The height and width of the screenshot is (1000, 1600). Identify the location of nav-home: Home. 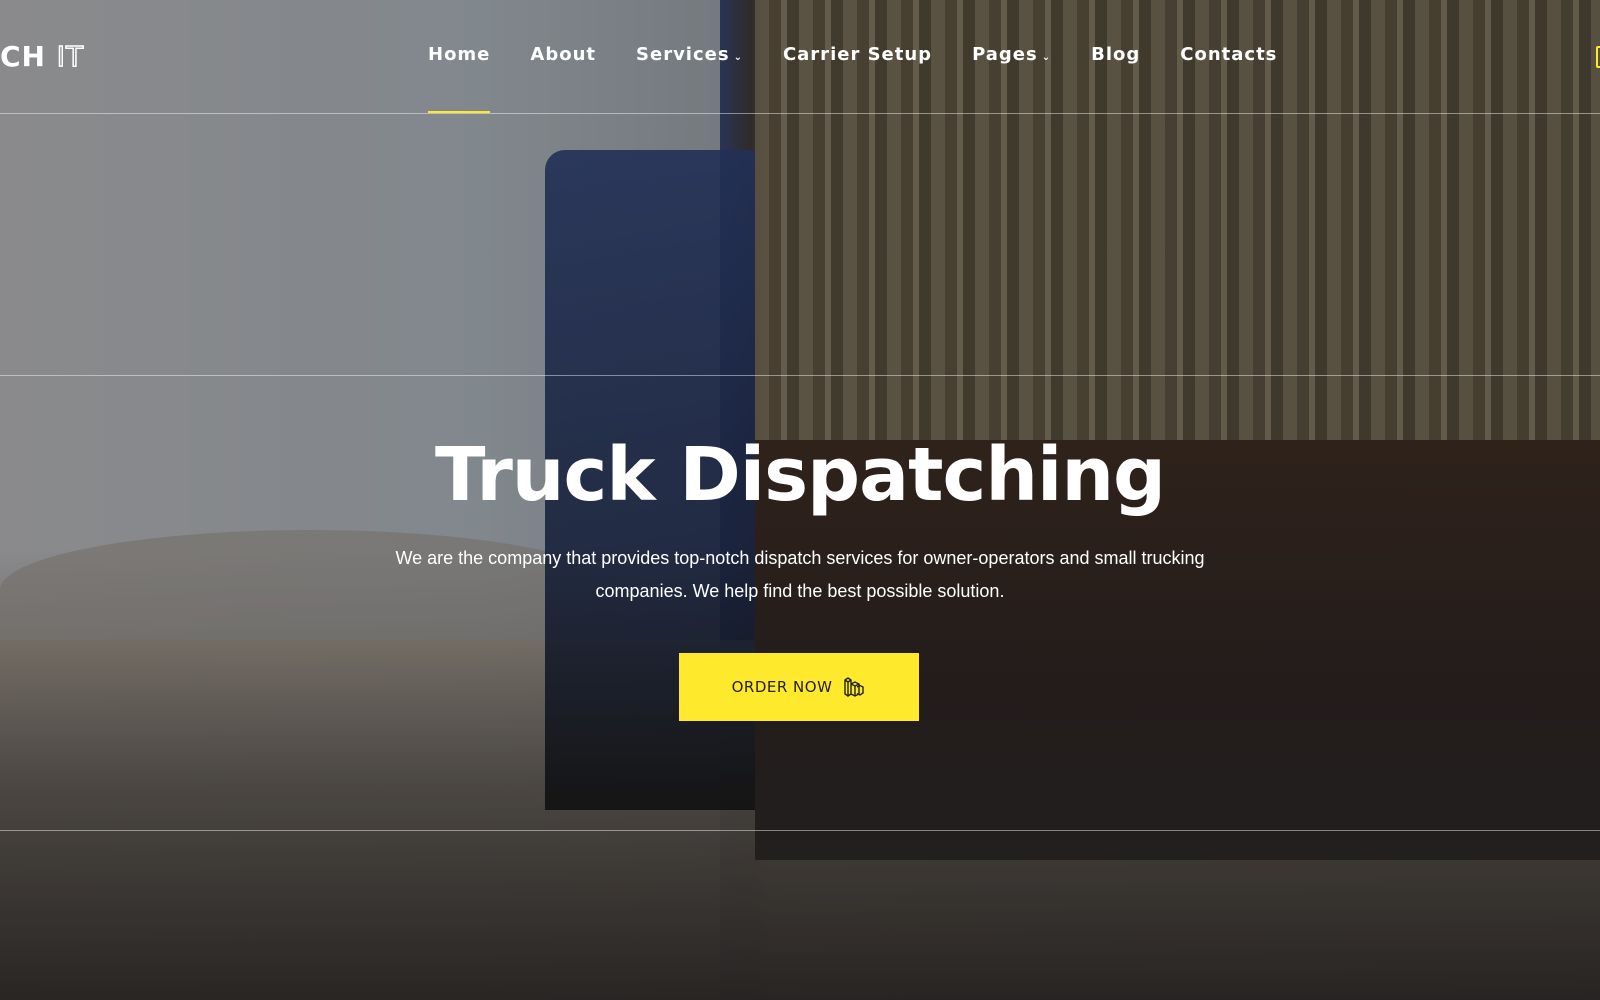
(459, 79).